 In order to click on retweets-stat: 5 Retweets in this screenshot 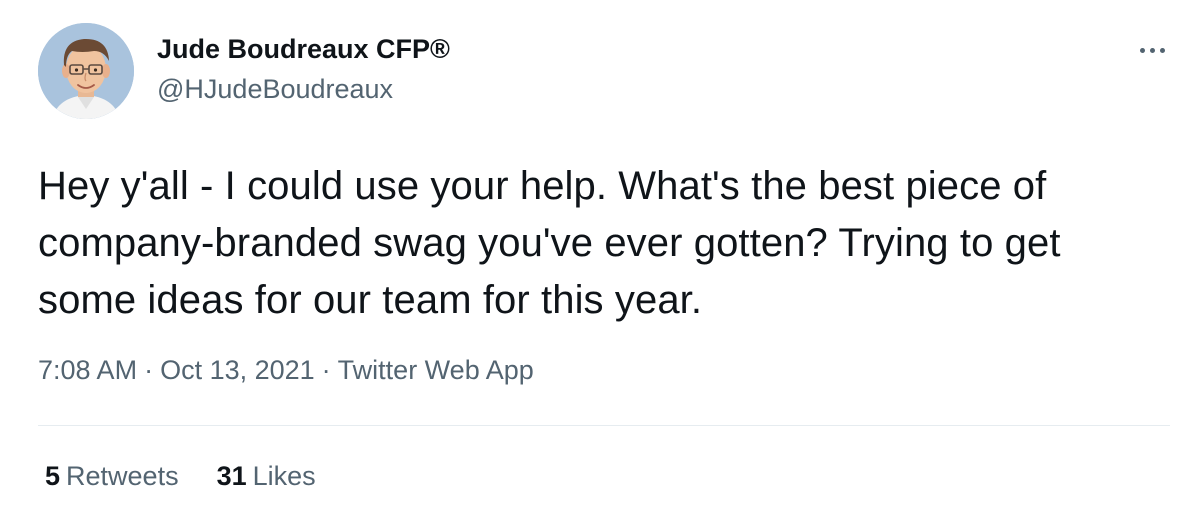, I will do `click(112, 476)`.